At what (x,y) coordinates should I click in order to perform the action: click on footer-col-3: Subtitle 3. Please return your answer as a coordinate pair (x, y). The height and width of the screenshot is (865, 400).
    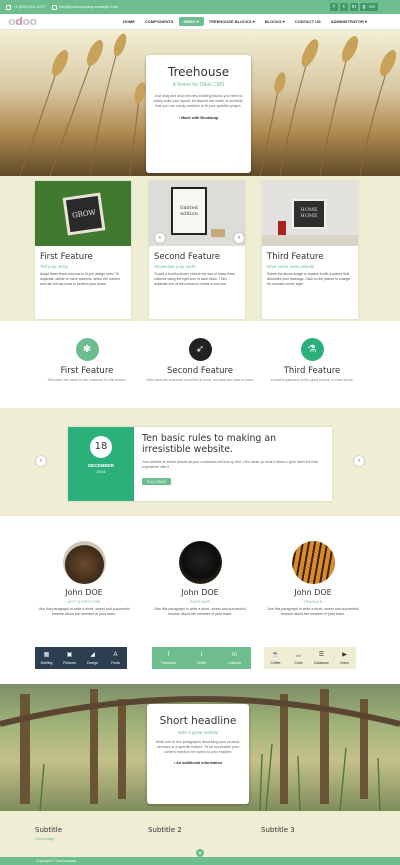
    Looking at the image, I should click on (278, 830).